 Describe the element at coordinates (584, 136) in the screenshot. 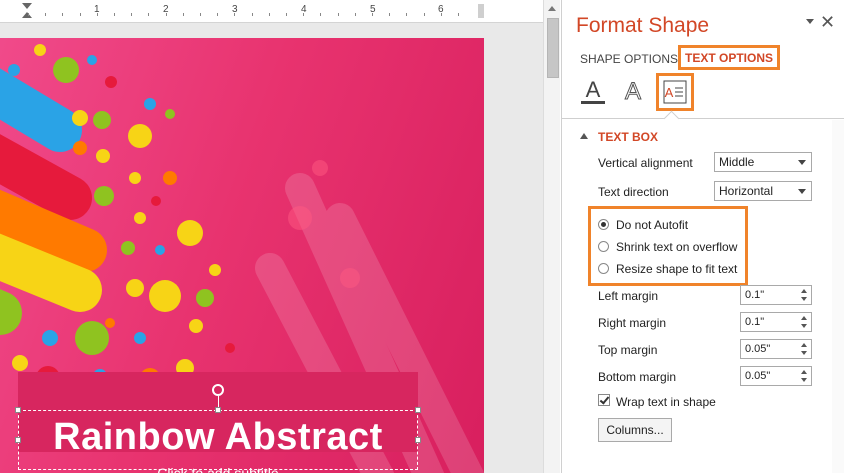

I see `collapse-arrow-icon` at that location.